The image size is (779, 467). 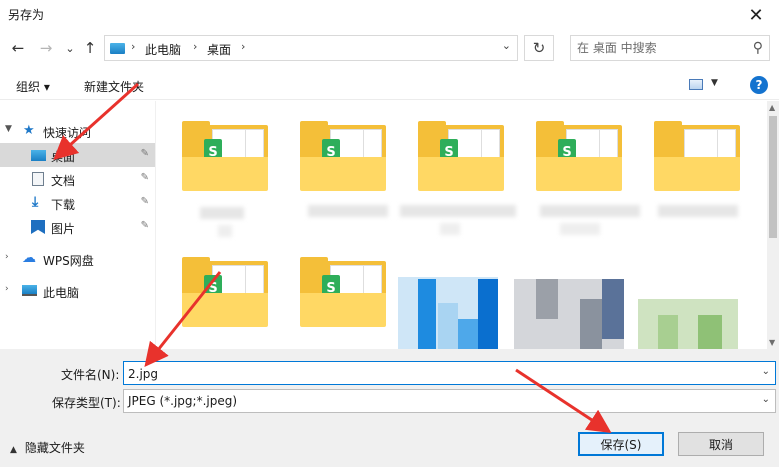 I want to click on folder-icon, so click(x=697, y=156).